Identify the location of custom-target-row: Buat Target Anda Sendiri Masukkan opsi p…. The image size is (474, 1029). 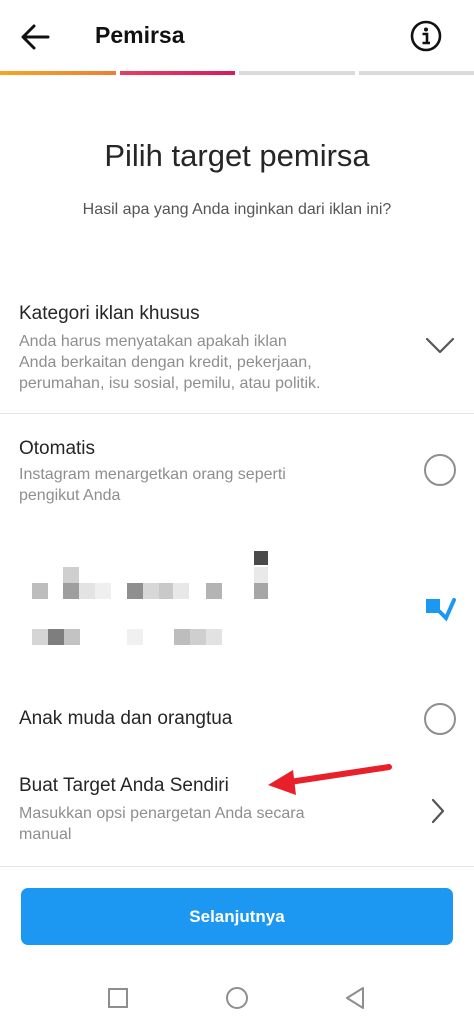
(237, 808).